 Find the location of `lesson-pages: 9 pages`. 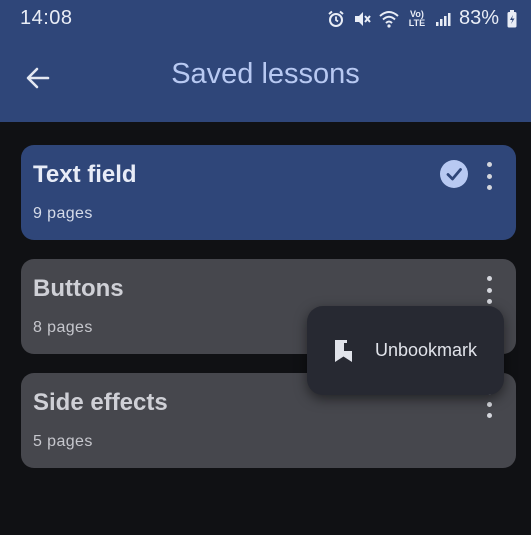

lesson-pages: 9 pages is located at coordinates (63, 213).